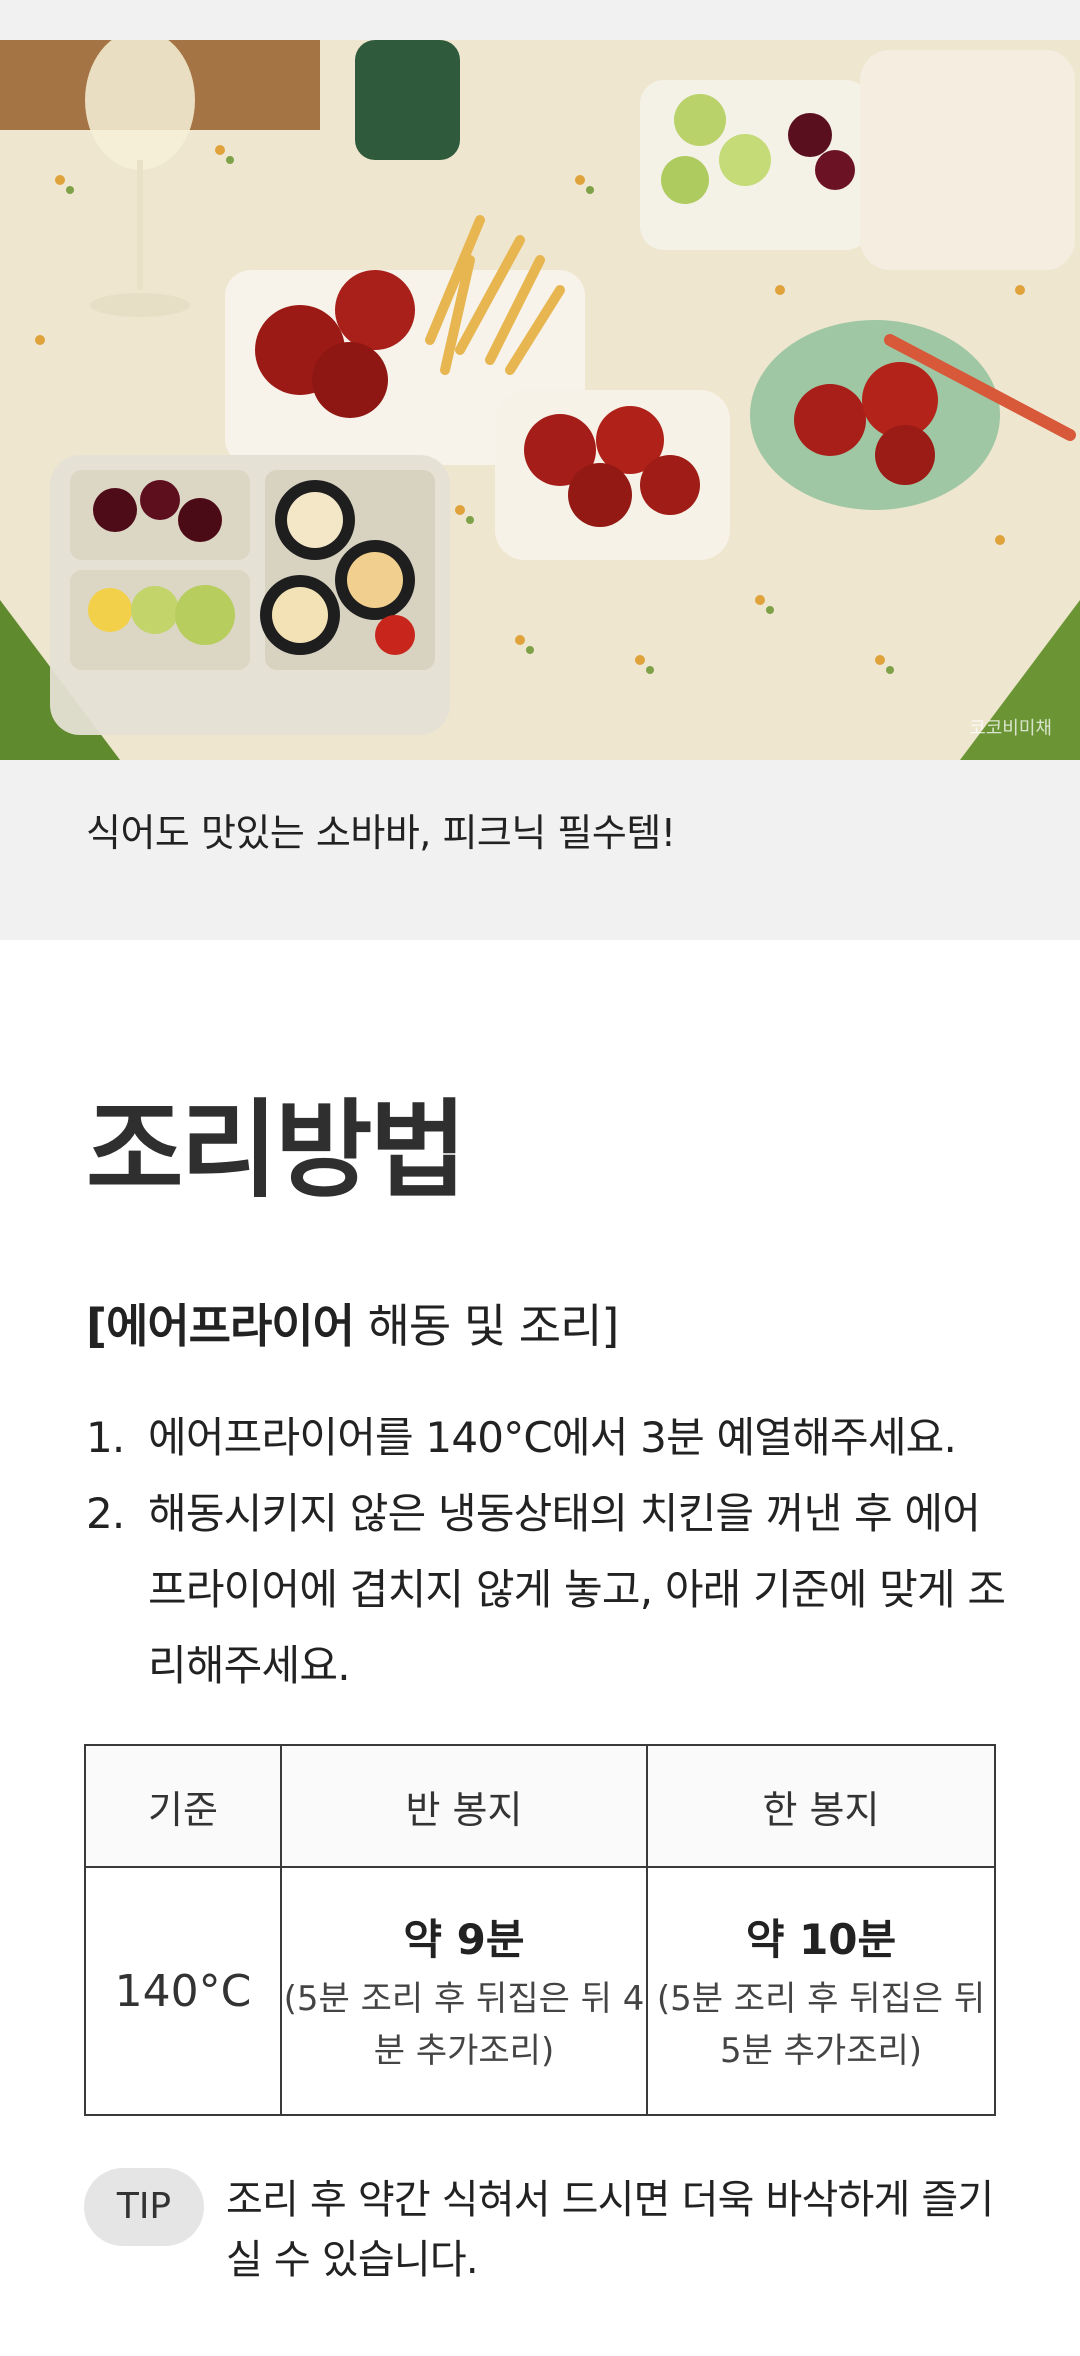  I want to click on caption-band: 식어도 맛있는 소바바, 피크닉 필수템!, so click(540, 850).